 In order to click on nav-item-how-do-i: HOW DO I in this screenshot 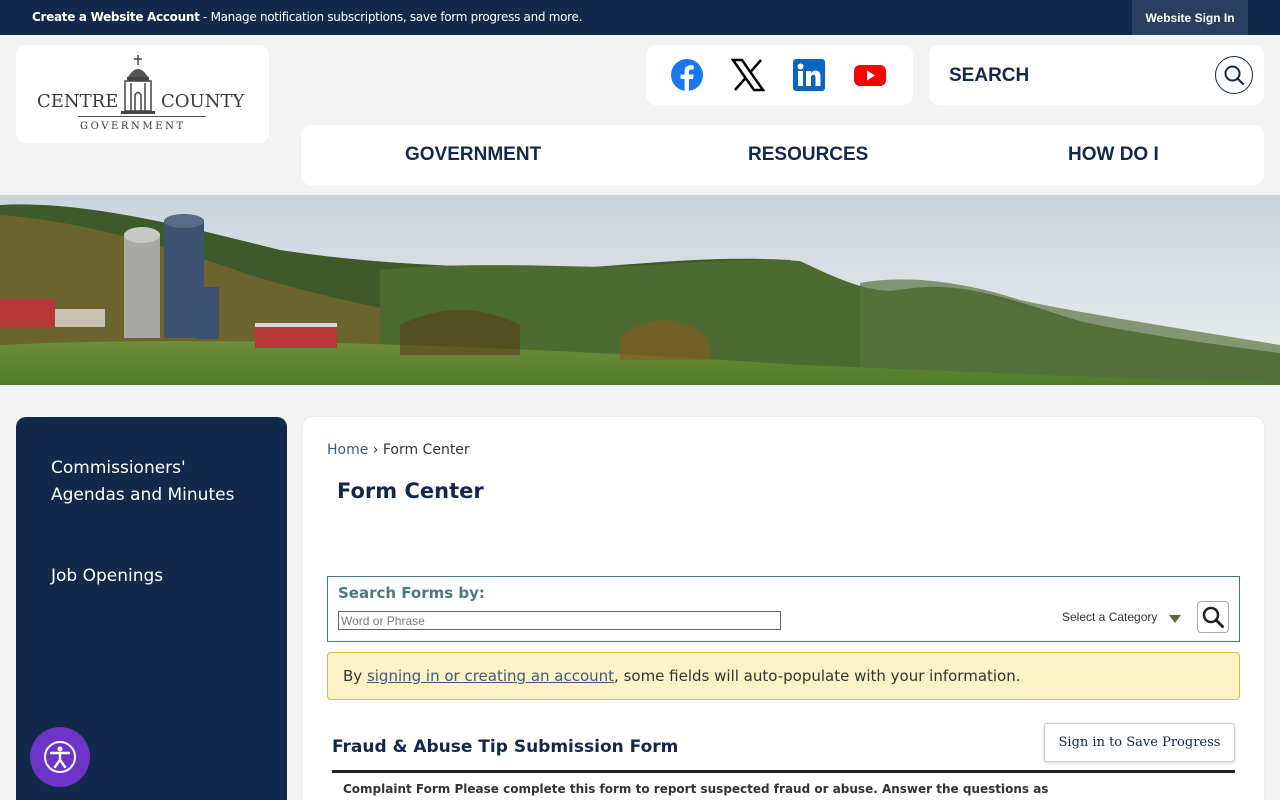, I will do `click(1113, 155)`.